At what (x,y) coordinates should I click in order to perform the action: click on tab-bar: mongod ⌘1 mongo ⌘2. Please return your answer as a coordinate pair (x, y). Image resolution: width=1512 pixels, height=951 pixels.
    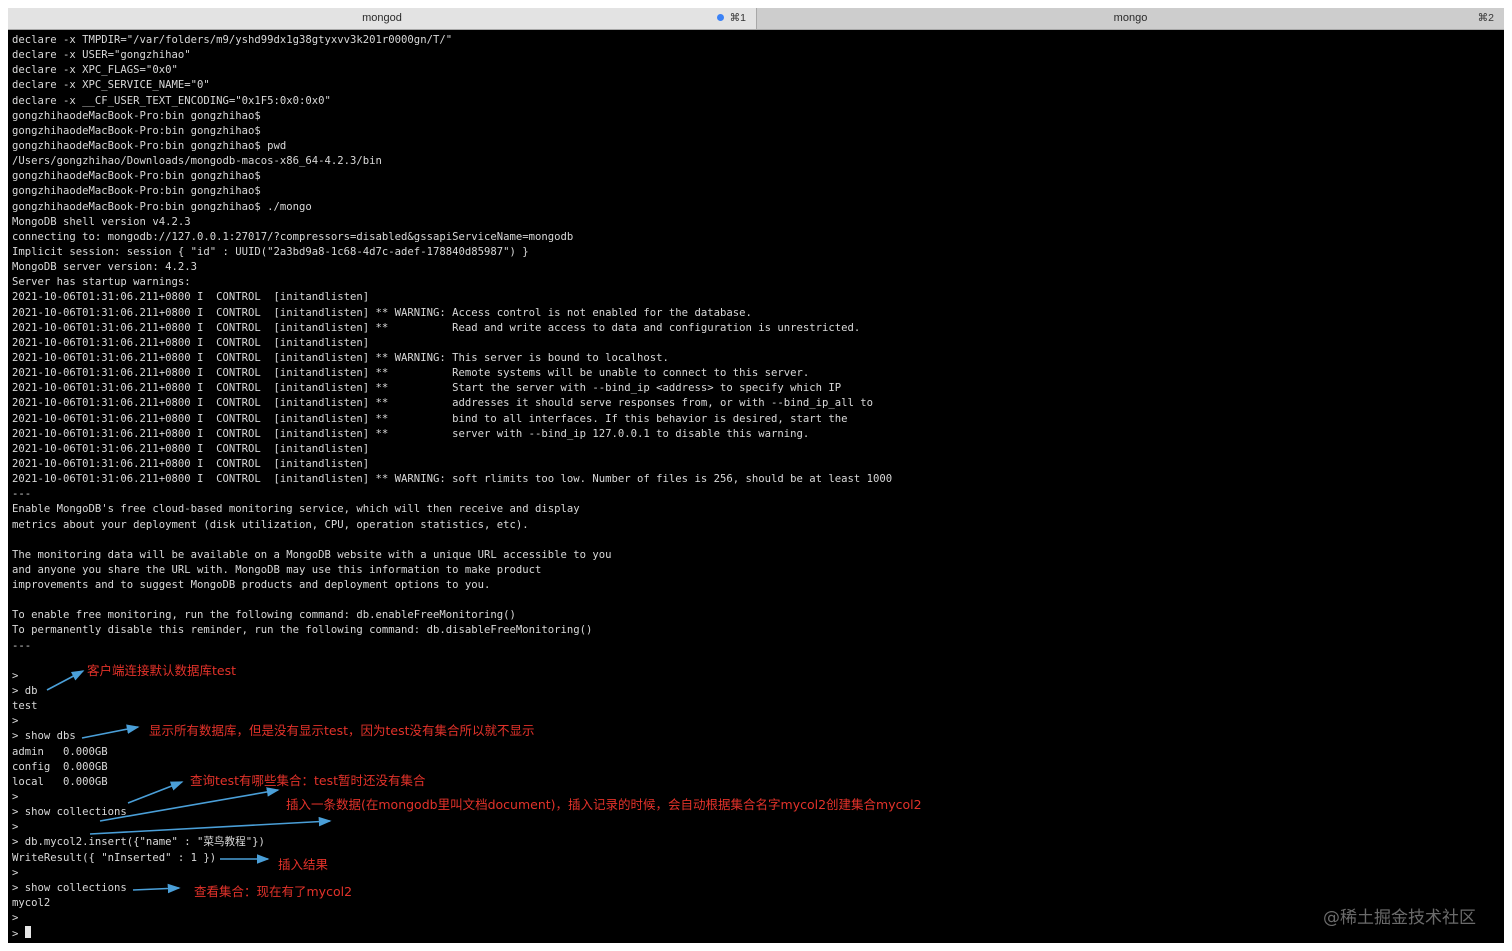
    Looking at the image, I should click on (756, 19).